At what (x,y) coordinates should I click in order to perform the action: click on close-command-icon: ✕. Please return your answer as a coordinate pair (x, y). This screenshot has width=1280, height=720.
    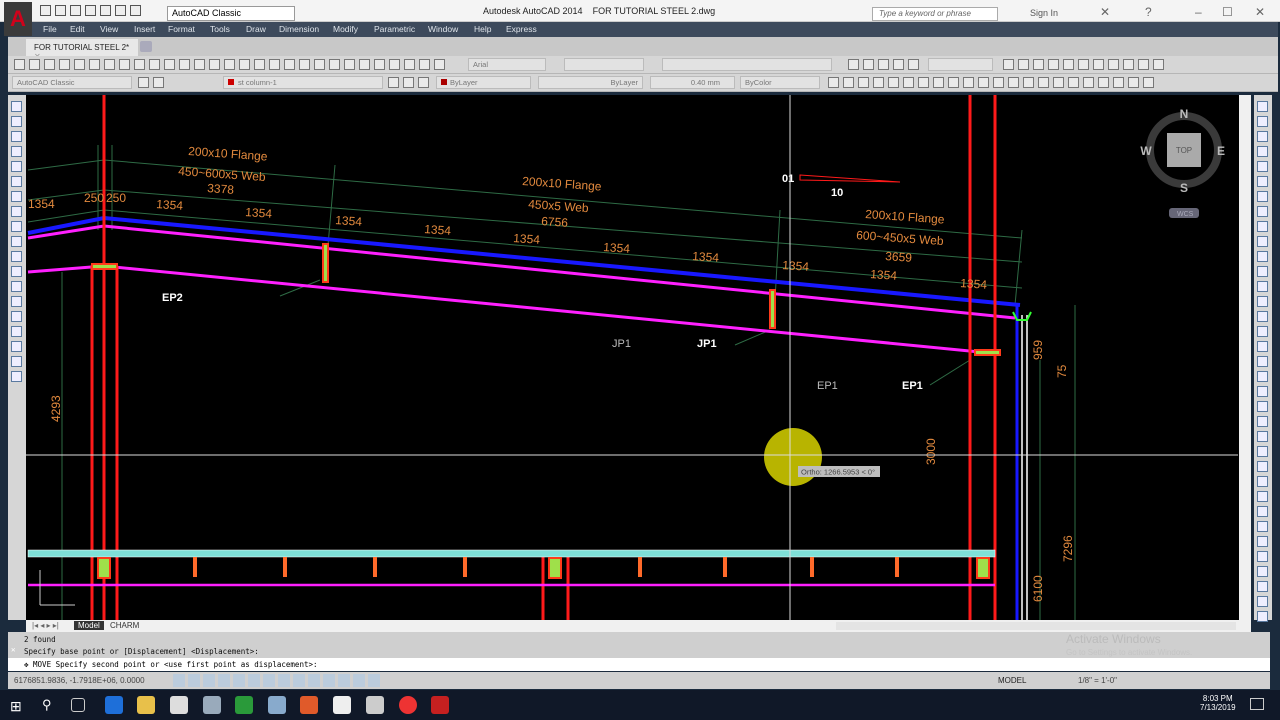
    Looking at the image, I should click on (13, 649).